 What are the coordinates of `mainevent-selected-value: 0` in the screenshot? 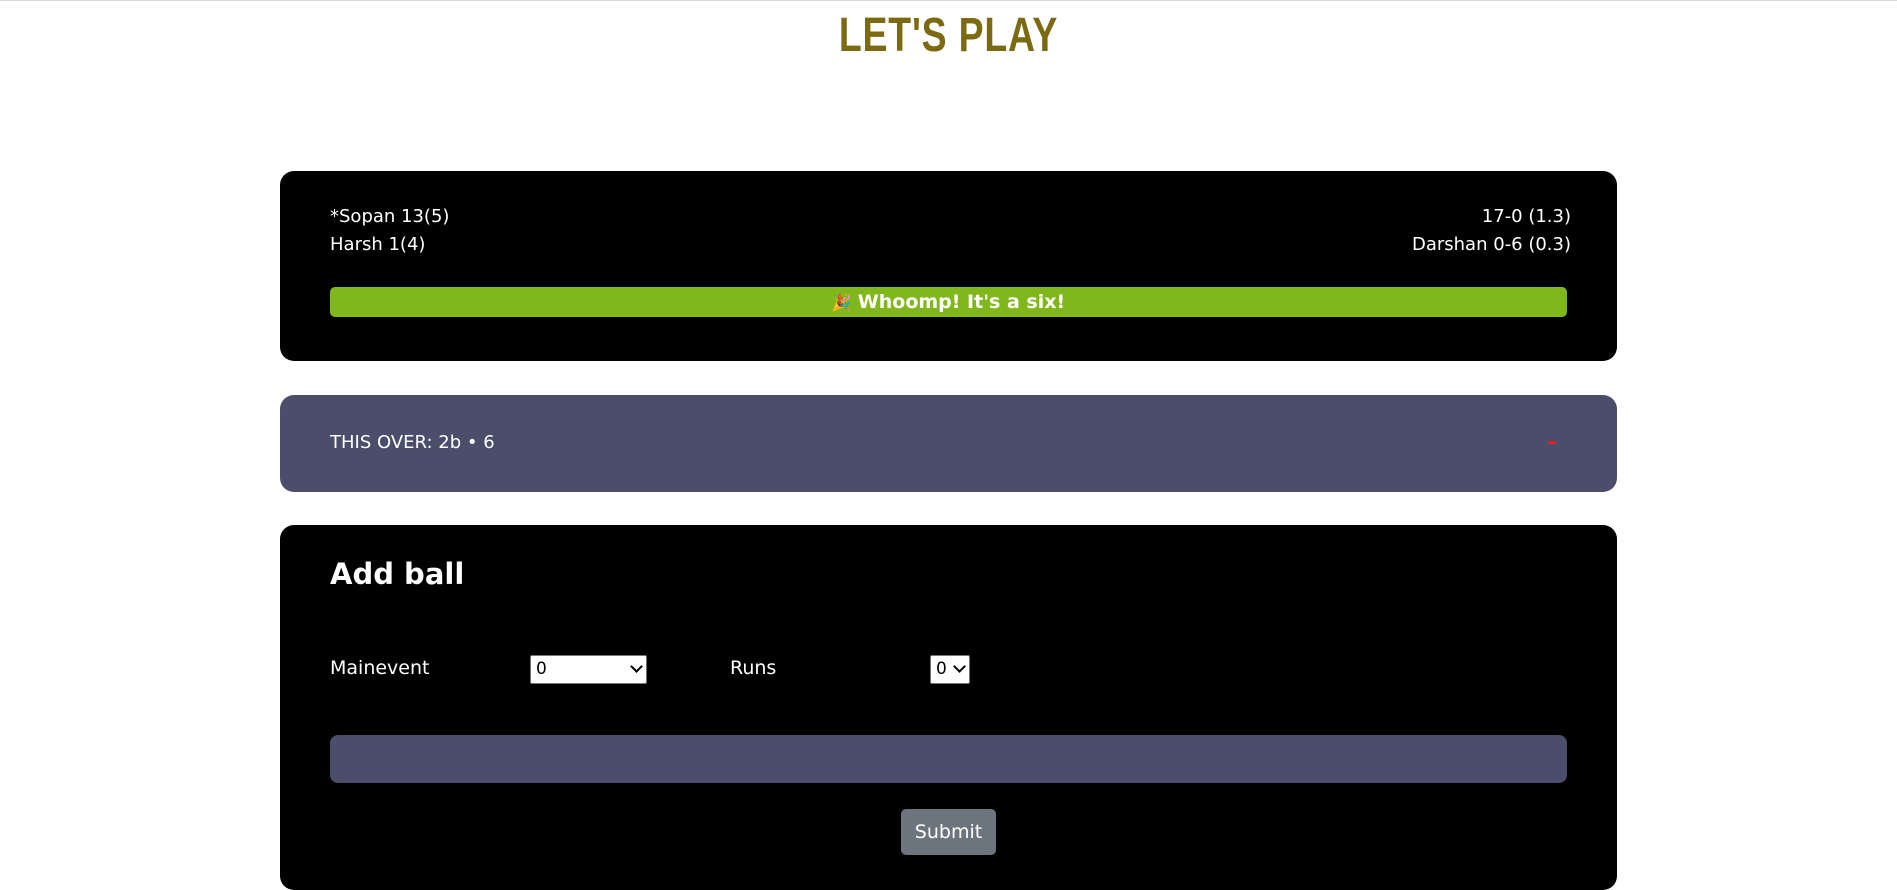 It's located at (541, 669).